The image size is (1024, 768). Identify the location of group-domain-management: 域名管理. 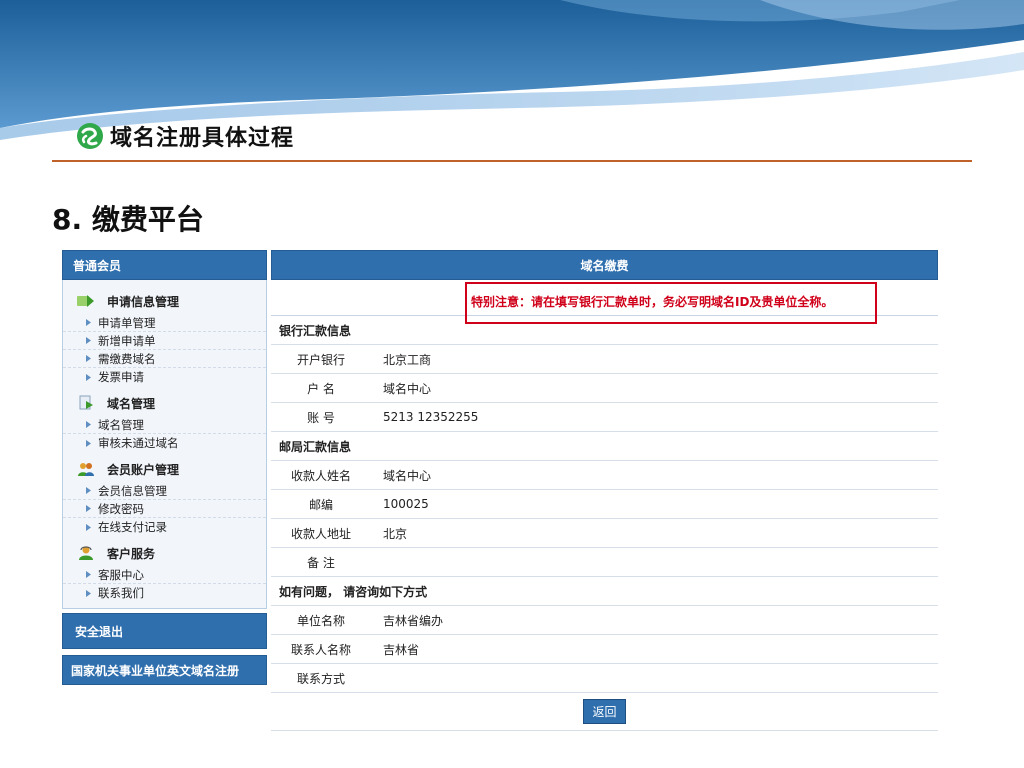
(164, 403).